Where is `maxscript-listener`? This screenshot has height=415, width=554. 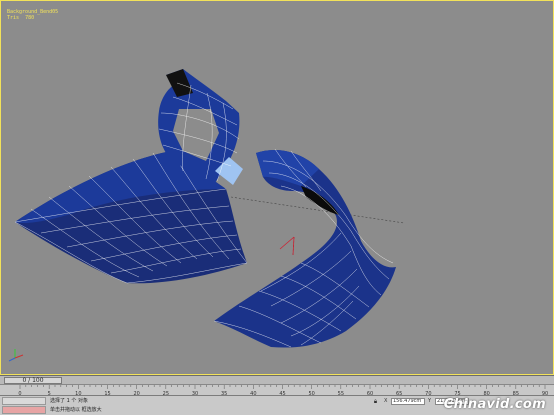 maxscript-listener is located at coordinates (24, 405).